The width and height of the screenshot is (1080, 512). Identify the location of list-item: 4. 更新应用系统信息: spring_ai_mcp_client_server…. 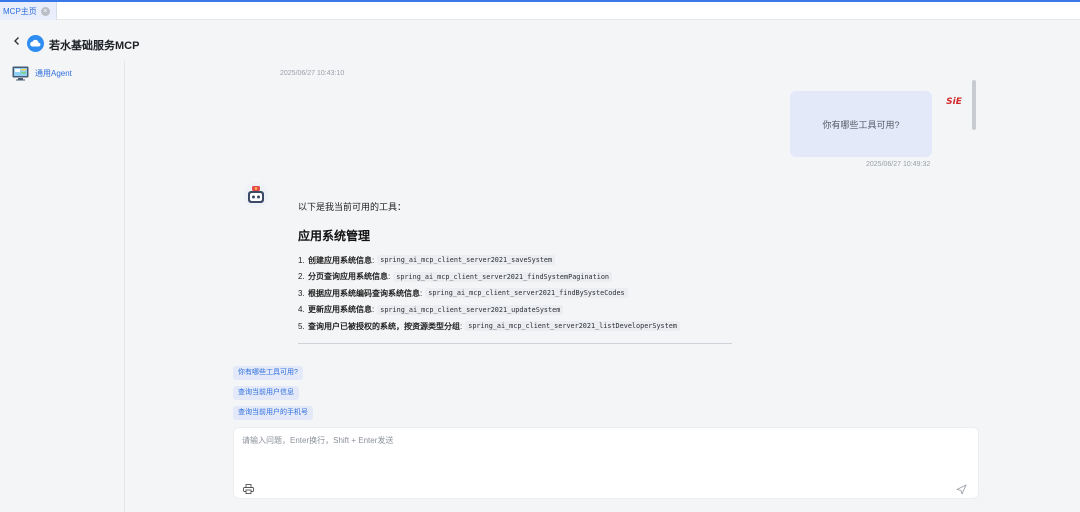
(515, 310).